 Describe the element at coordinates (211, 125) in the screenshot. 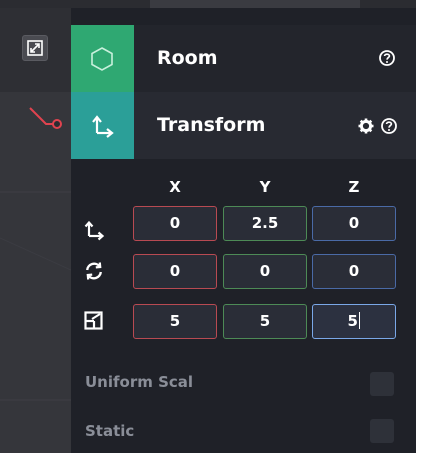

I see `component-title-transform: Transform` at that location.